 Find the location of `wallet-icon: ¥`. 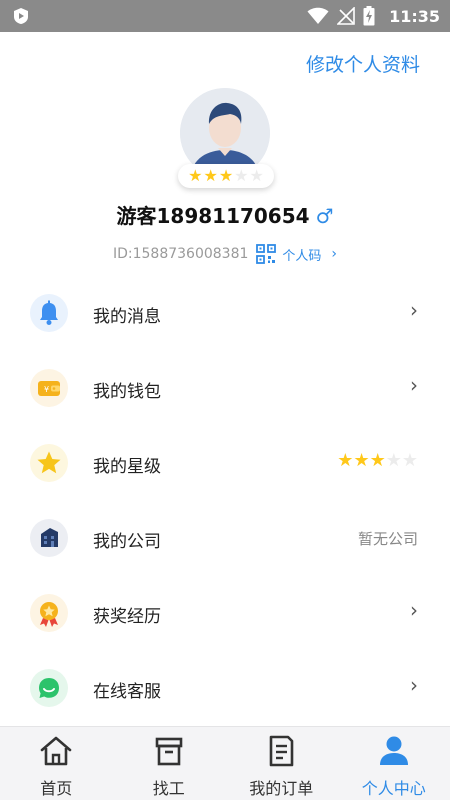

wallet-icon: ¥ is located at coordinates (49, 388).